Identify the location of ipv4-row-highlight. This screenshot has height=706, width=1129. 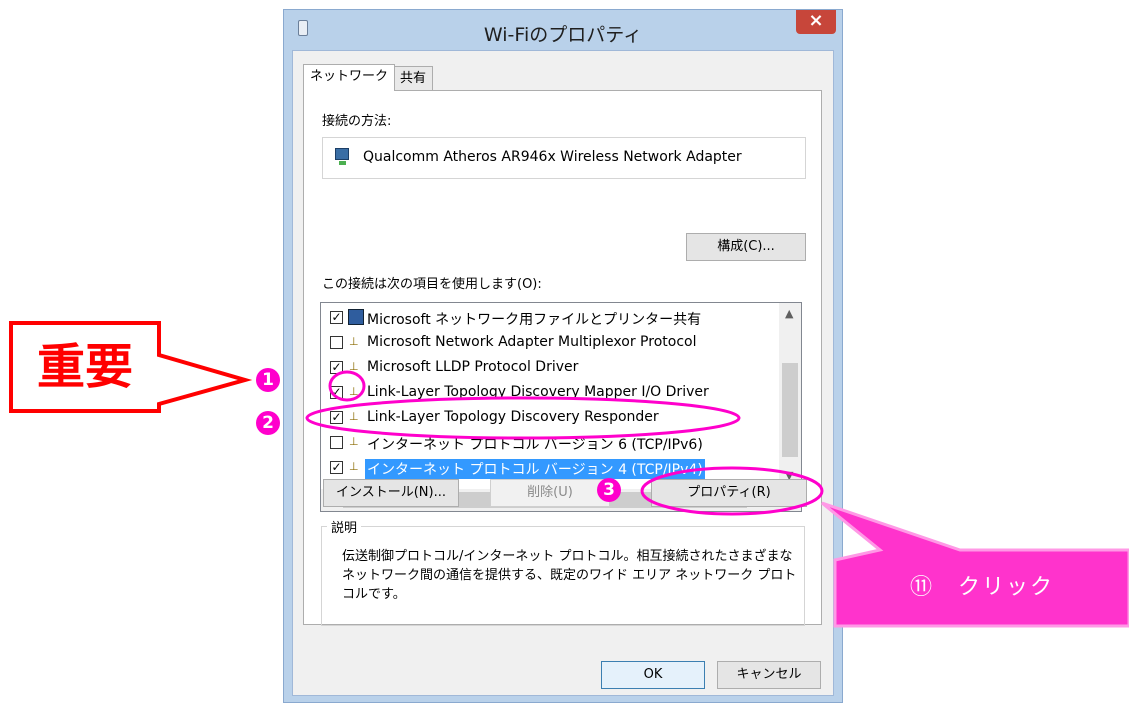
(523, 418).